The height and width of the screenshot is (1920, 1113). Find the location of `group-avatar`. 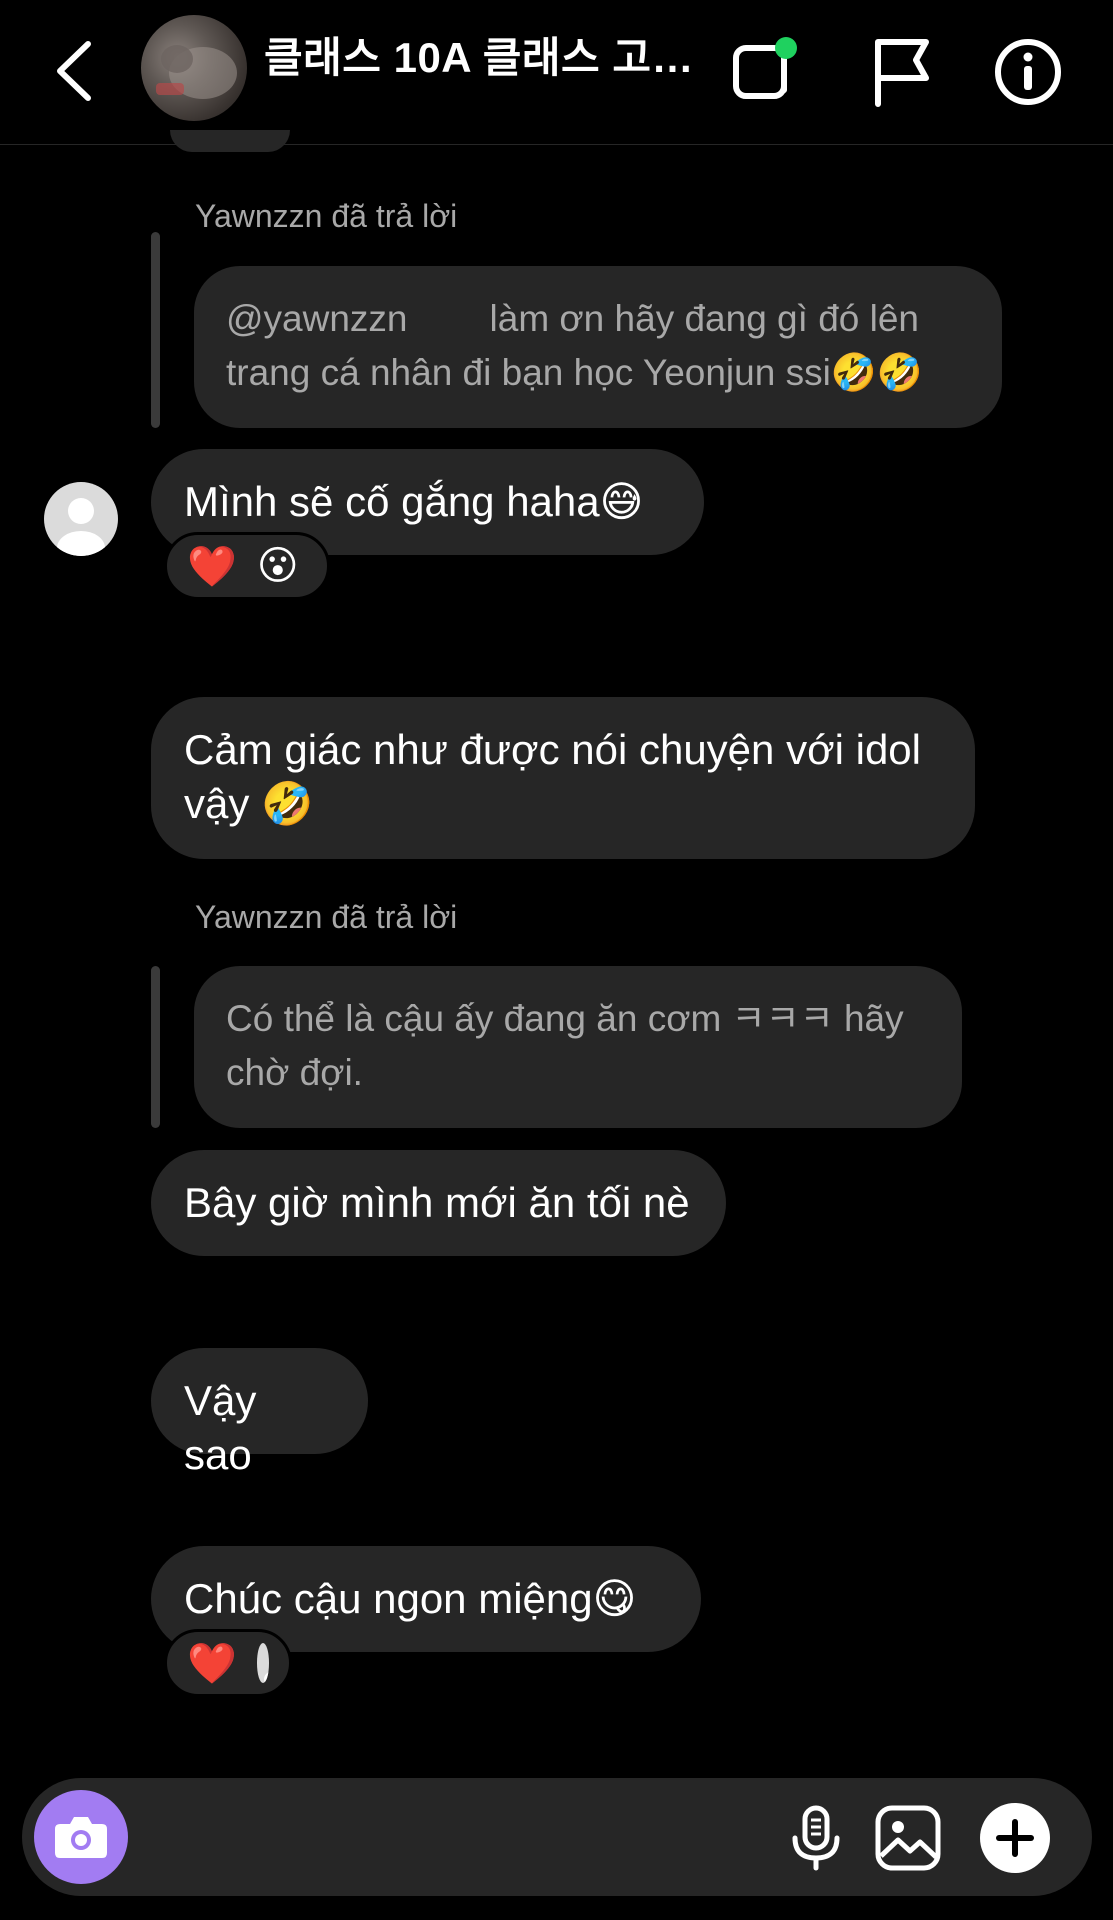

group-avatar is located at coordinates (194, 68).